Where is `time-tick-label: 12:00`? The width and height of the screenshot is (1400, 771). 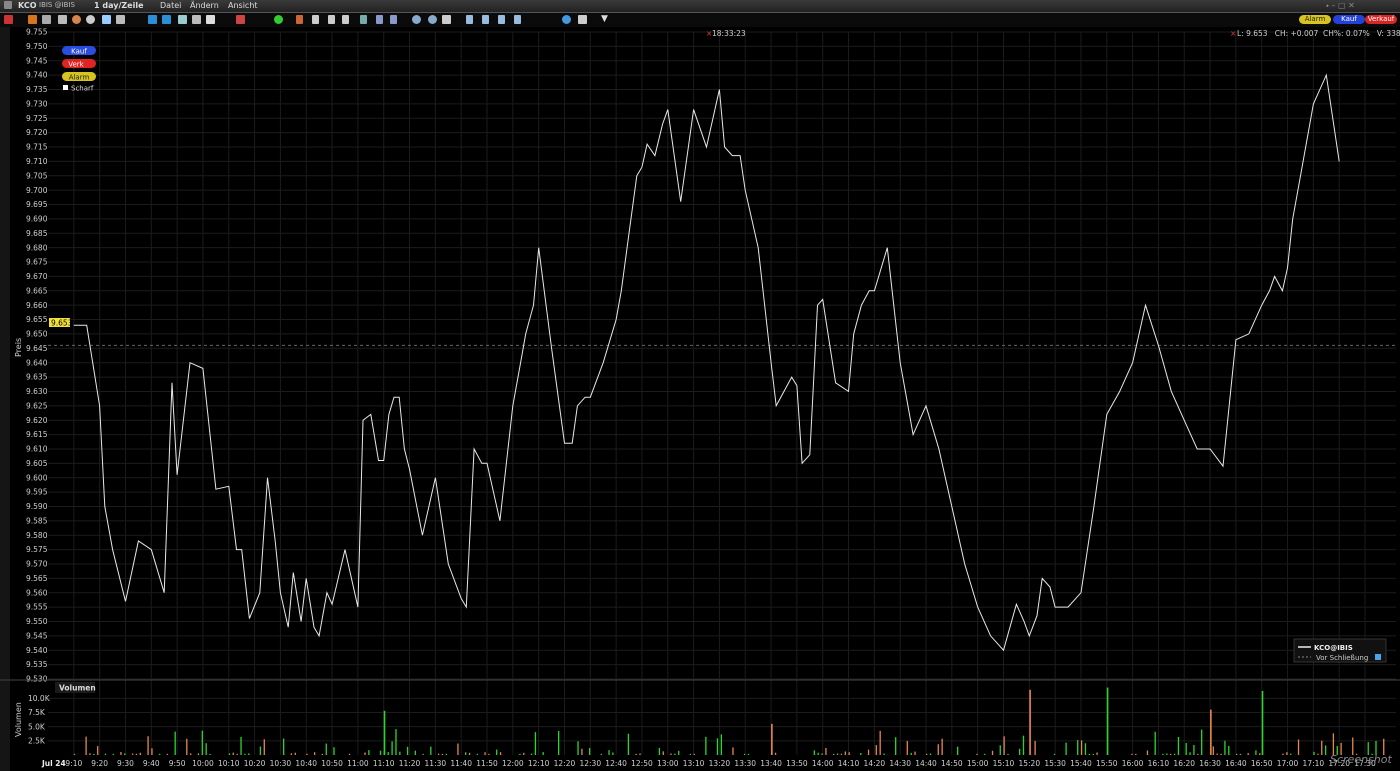
time-tick-label: 12:00 is located at coordinates (513, 763).